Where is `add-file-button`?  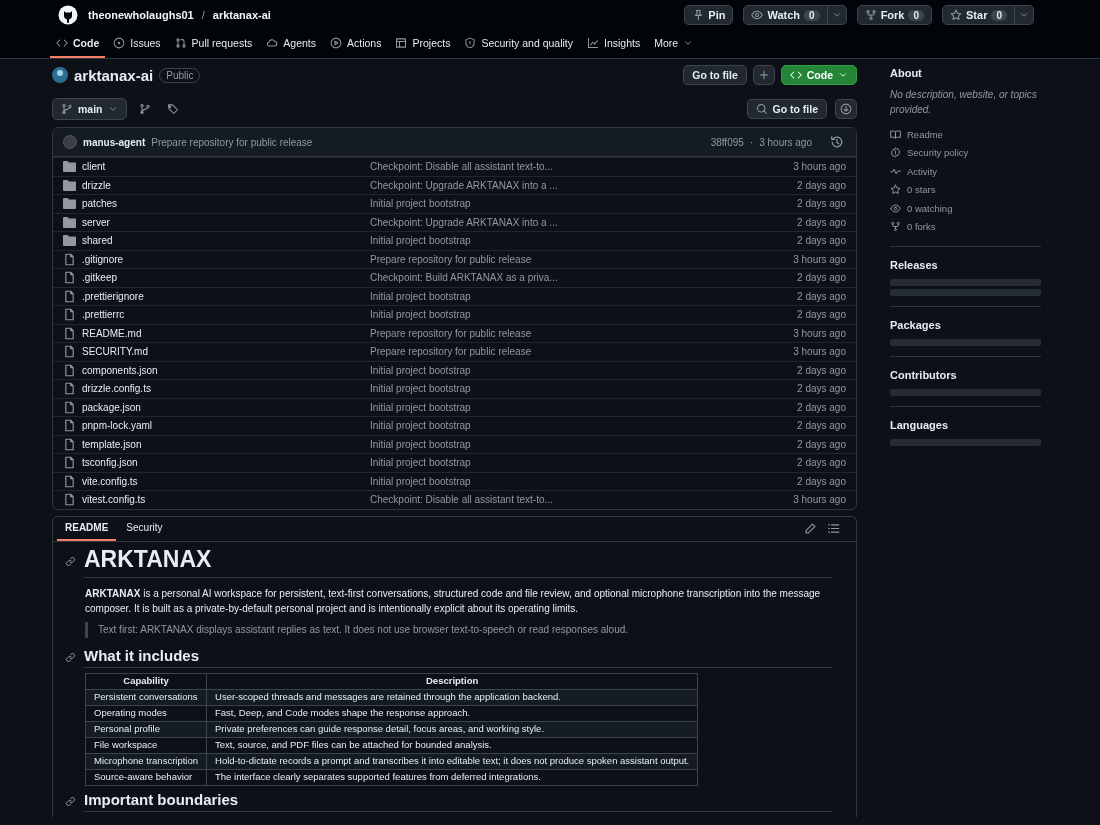
add-file-button is located at coordinates (763, 75).